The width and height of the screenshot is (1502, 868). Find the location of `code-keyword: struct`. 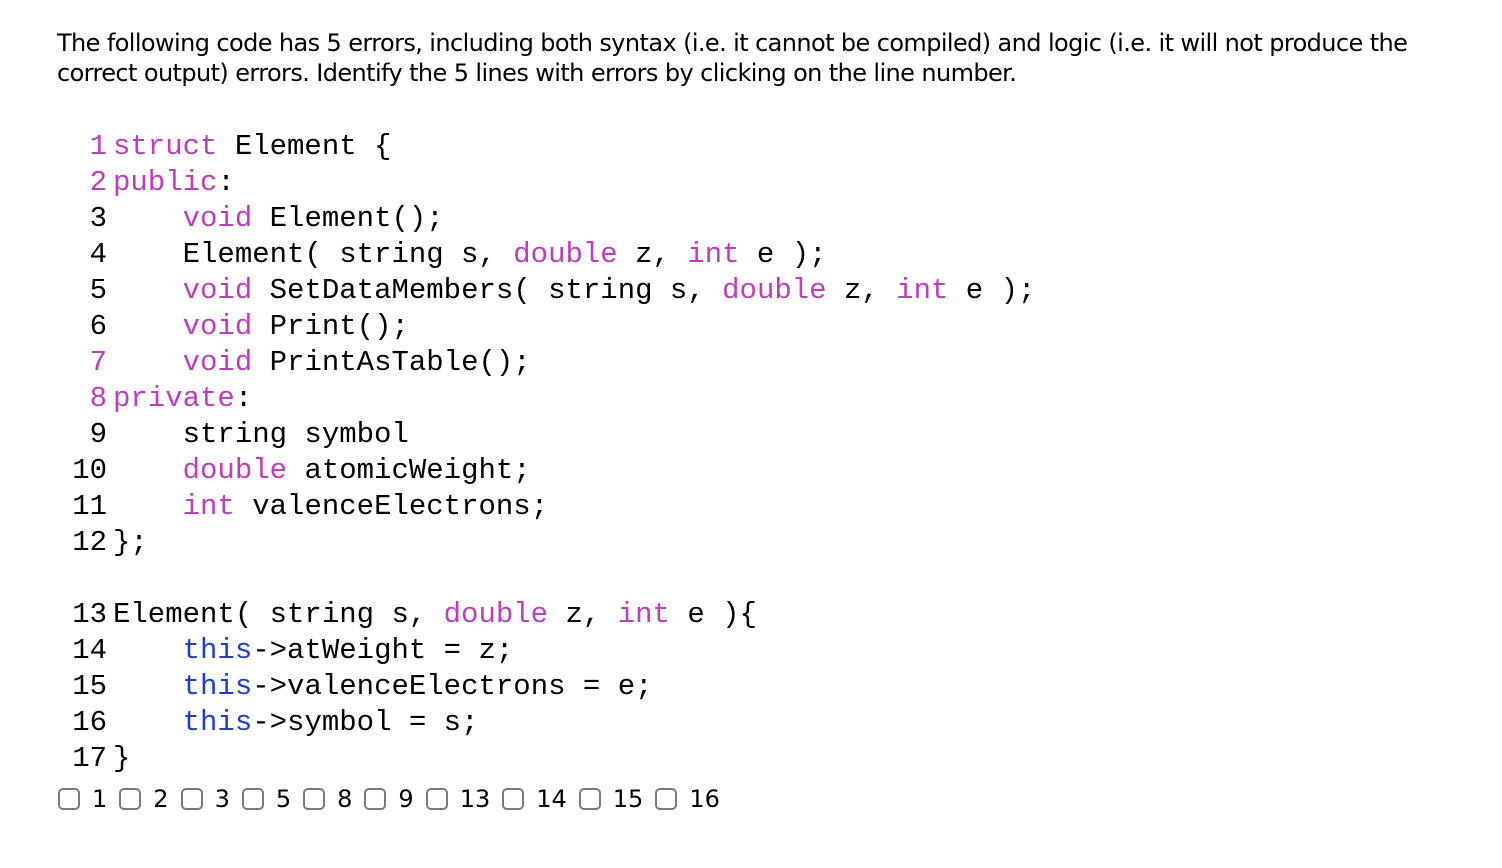

code-keyword: struct is located at coordinates (165, 146).